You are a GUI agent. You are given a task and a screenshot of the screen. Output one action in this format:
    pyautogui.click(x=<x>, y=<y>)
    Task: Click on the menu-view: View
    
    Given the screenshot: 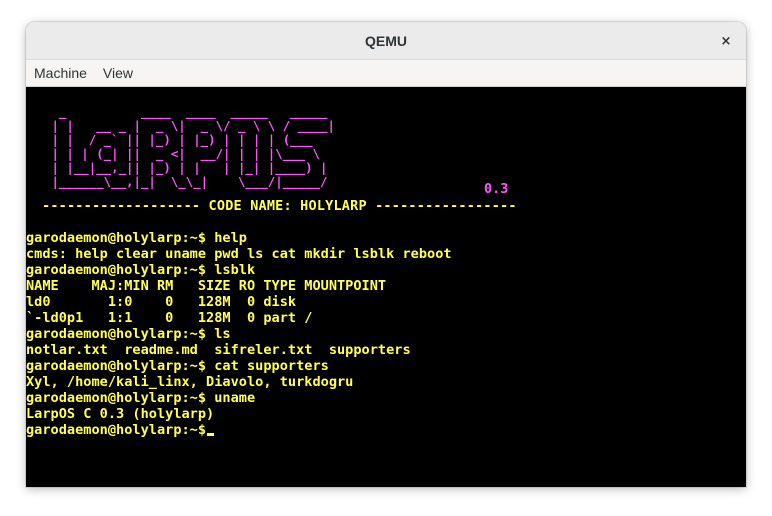 What is the action you would take?
    pyautogui.click(x=118, y=73)
    